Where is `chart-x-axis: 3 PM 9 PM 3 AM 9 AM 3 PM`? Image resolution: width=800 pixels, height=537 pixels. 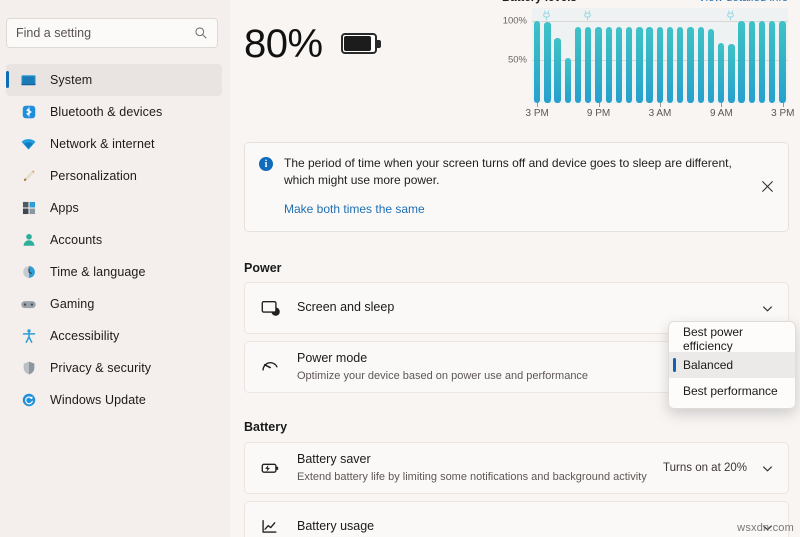
chart-x-axis: 3 PM 9 PM 3 AM 9 AM 3 PM is located at coordinates (660, 112).